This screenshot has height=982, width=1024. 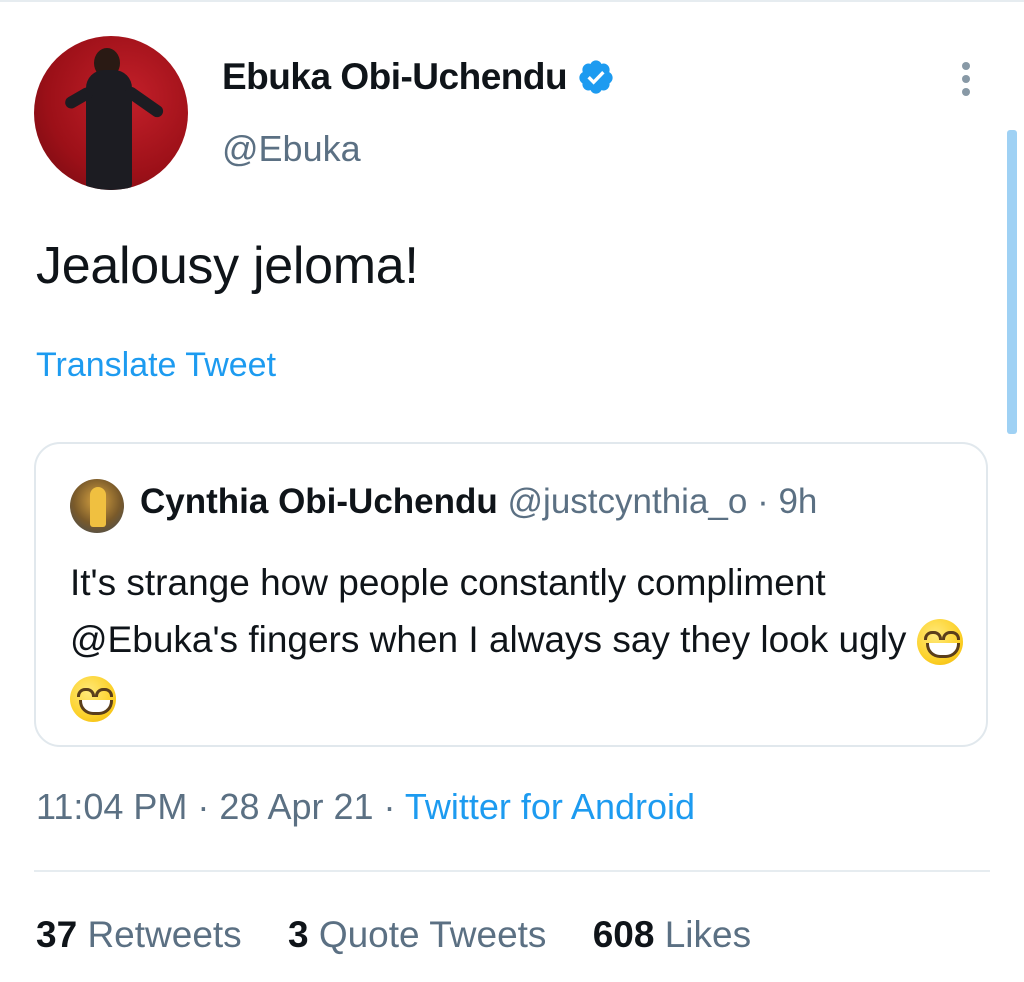 What do you see at coordinates (111, 806) in the screenshot?
I see `tweet-time: 11:04 PM` at bounding box center [111, 806].